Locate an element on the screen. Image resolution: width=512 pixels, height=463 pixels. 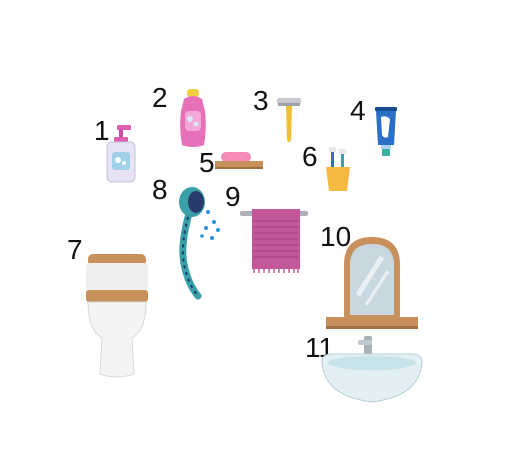
shower-head-icon is located at coordinates (198, 242).